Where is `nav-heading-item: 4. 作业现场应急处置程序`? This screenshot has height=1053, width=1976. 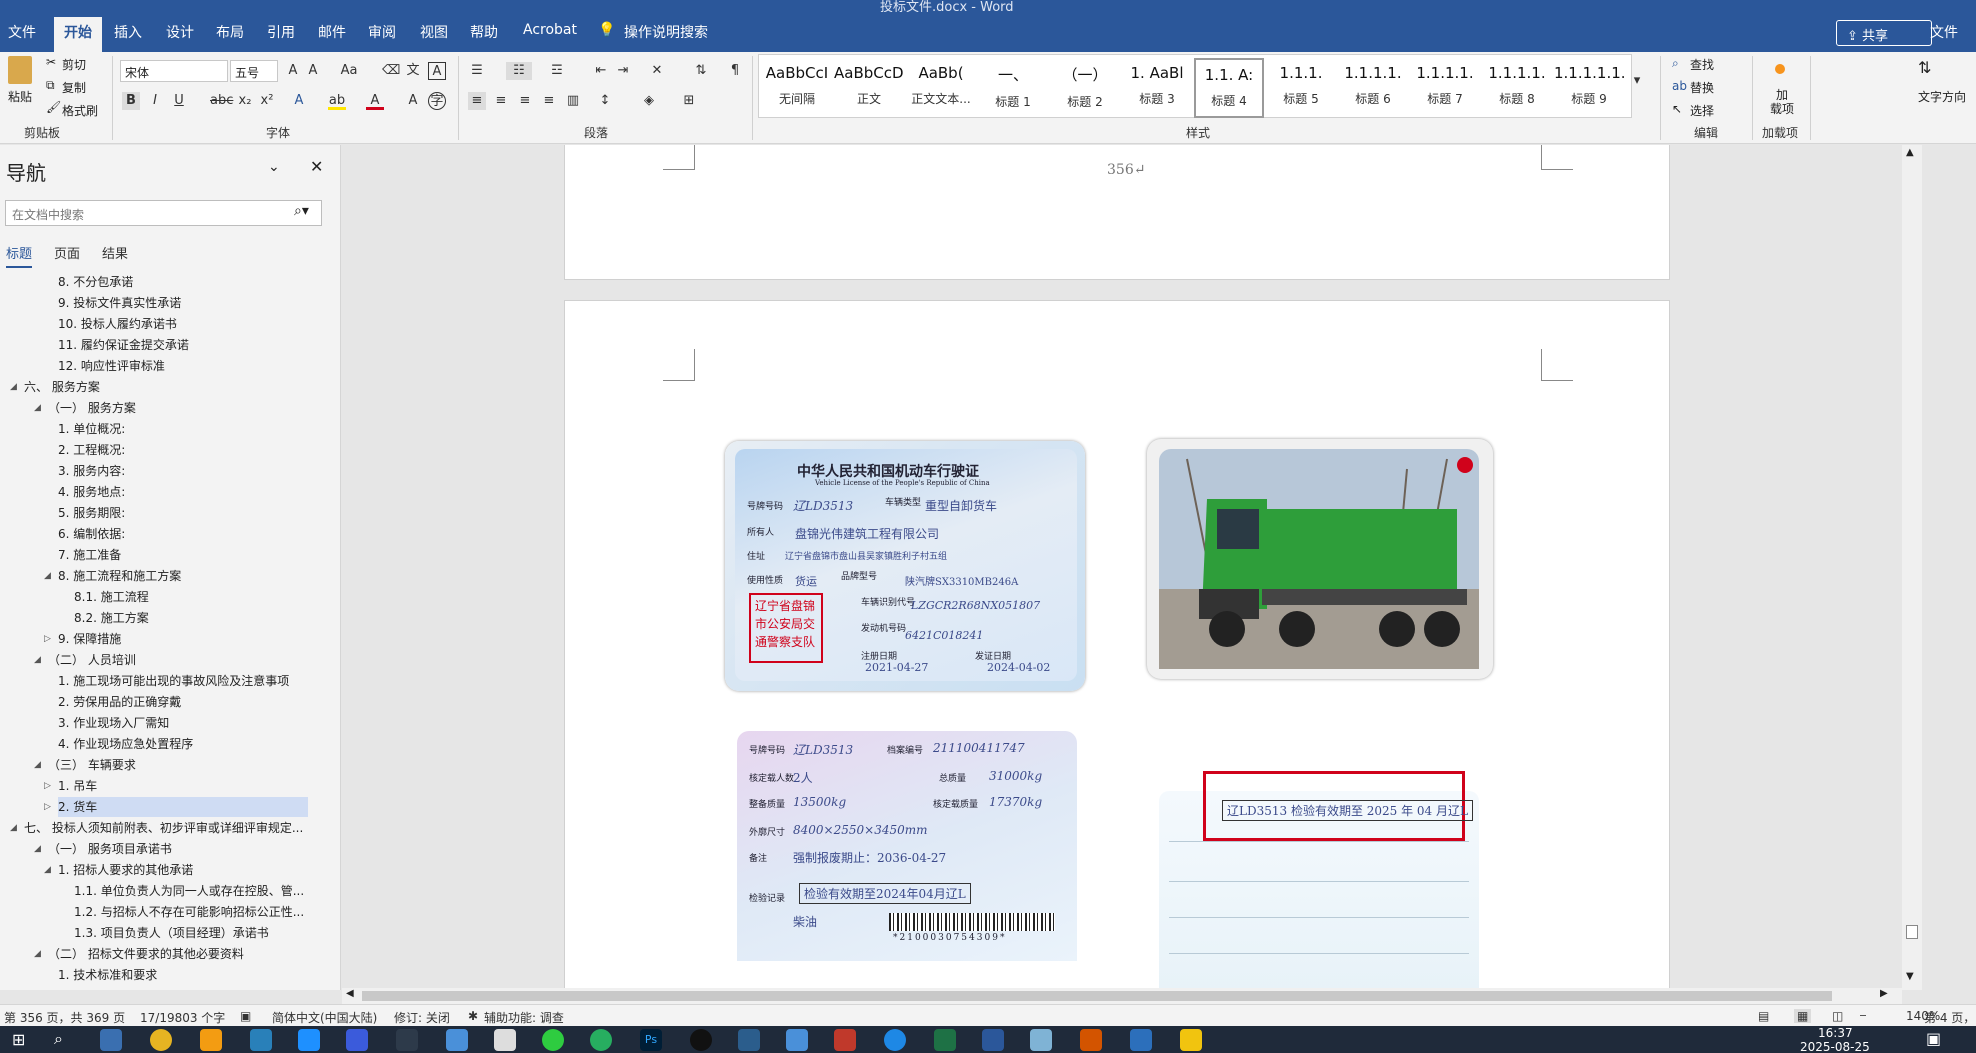 nav-heading-item: 4. 作业现场应急处置程序 is located at coordinates (125, 744).